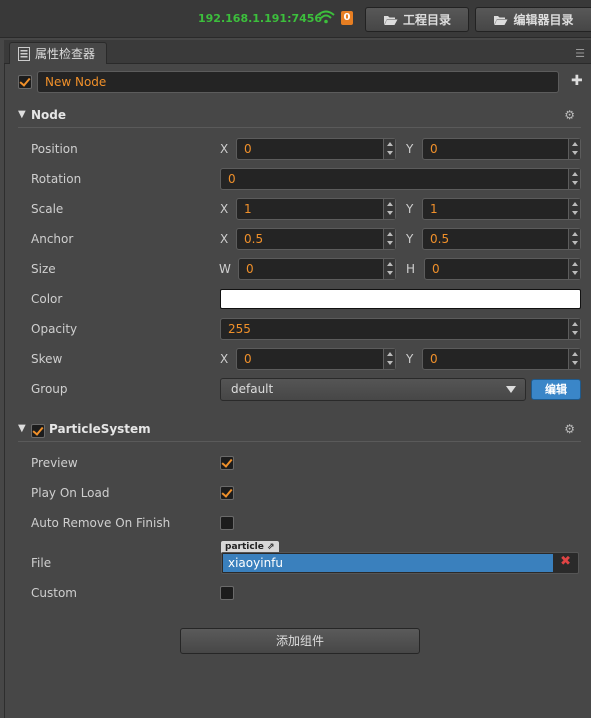 This screenshot has height=718, width=591. I want to click on group-select-value: default, so click(252, 389).